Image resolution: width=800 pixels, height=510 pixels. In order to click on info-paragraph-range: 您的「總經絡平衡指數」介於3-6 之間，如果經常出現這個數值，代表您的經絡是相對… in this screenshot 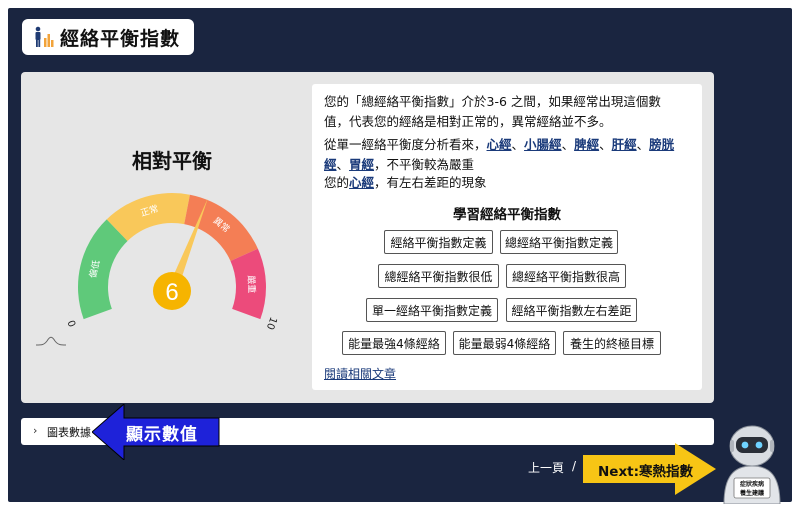, I will do `click(492, 111)`.